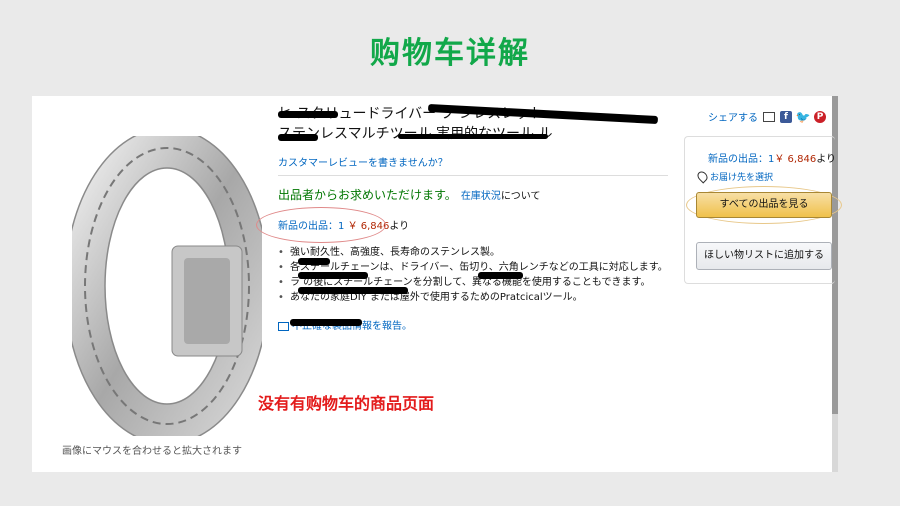 This screenshot has height=506, width=900. What do you see at coordinates (473, 252) in the screenshot?
I see `list-item: 強い耐久性、高強度、長寿命のステンレス製。` at bounding box center [473, 252].